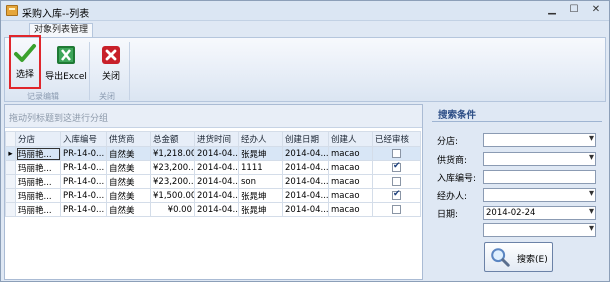  I want to click on ribbon-separator, so click(129, 71).